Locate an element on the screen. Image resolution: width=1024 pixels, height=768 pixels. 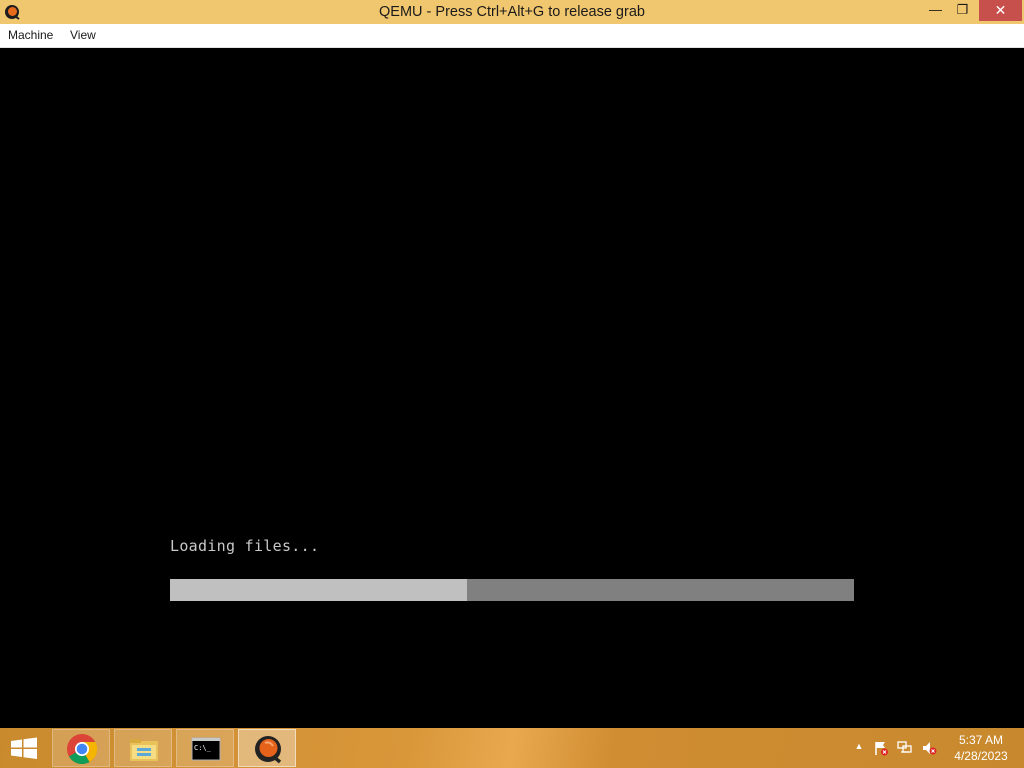
close-button: ✕ is located at coordinates (1000, 10).